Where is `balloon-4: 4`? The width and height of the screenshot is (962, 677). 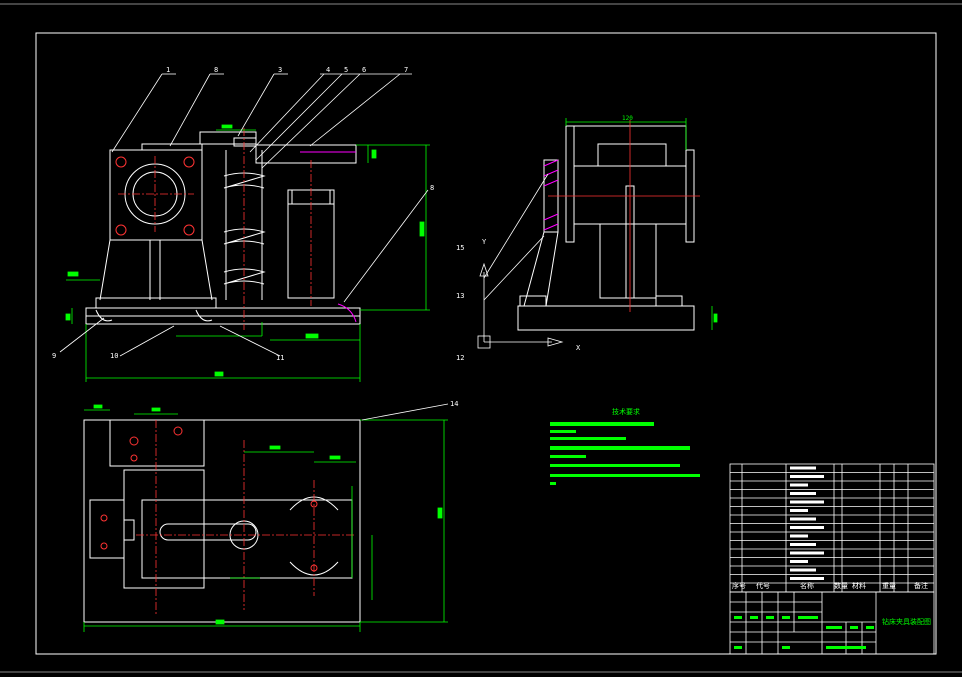 balloon-4: 4 is located at coordinates (328, 70).